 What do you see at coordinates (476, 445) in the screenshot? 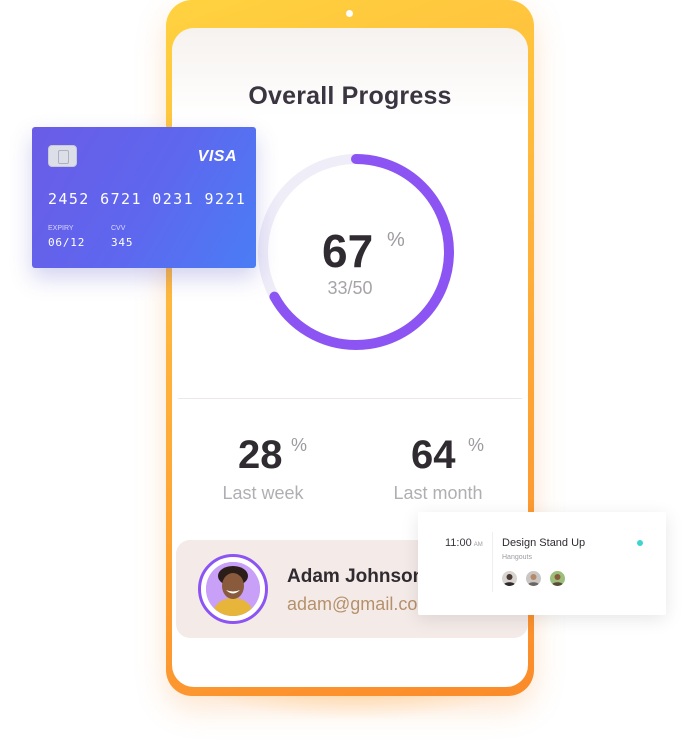
I see `stat-last-month-percent-sign: %` at bounding box center [476, 445].